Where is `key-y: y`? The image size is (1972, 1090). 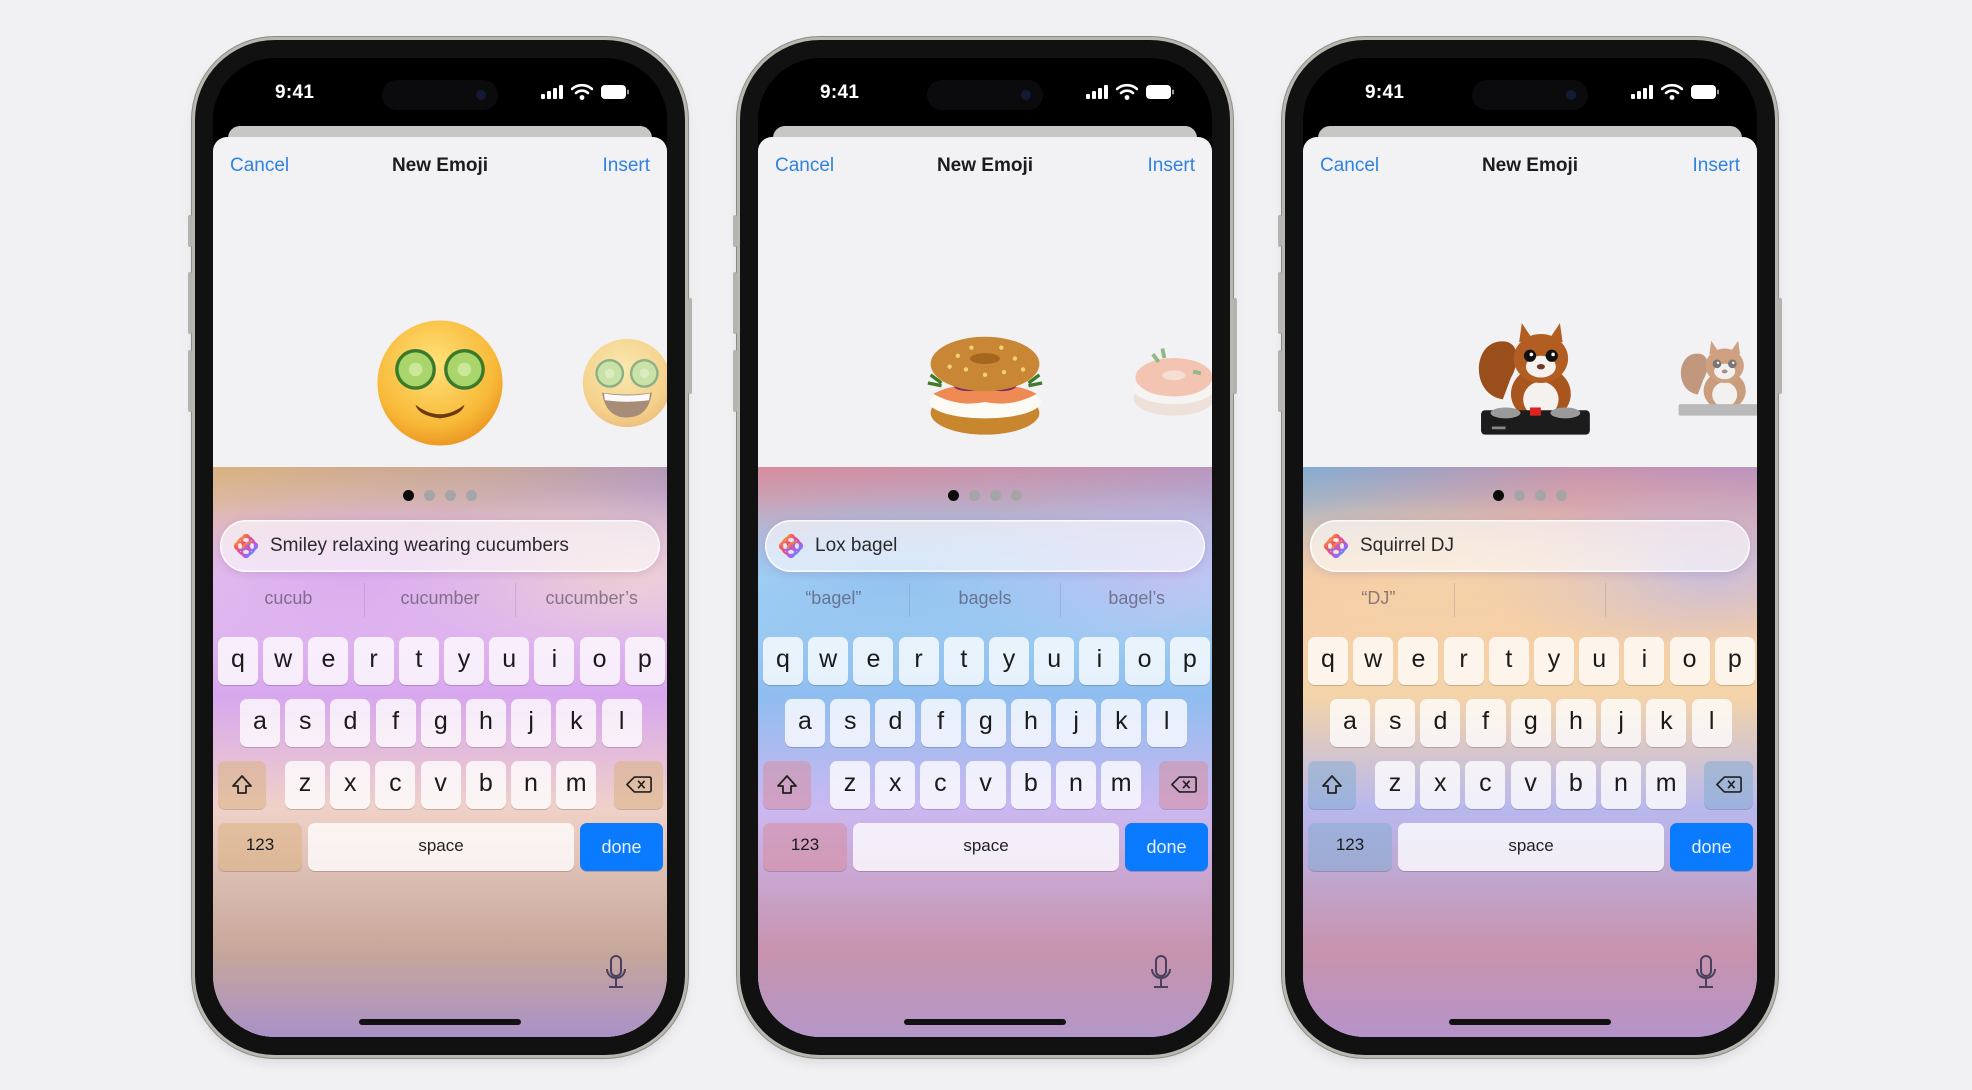 key-y: y is located at coordinates (1554, 661).